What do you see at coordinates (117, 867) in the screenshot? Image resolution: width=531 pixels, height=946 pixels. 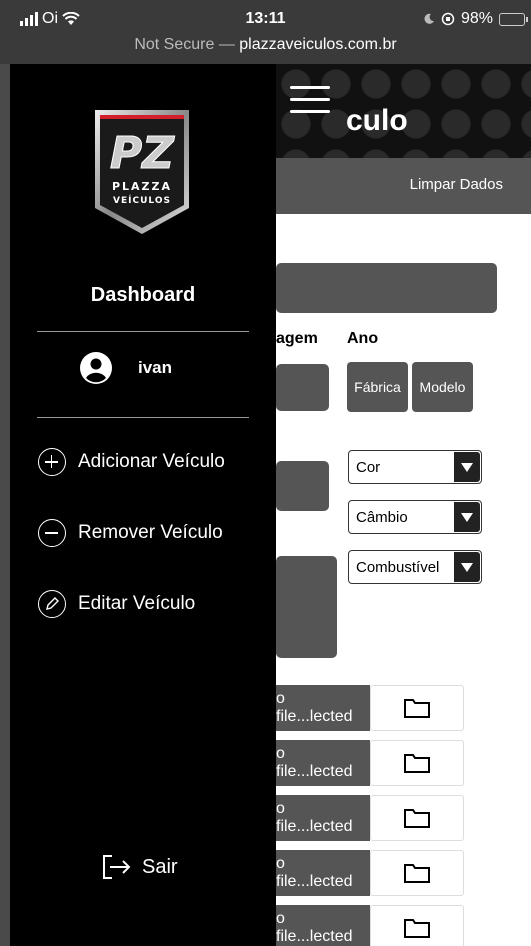 I see `logout-icon` at bounding box center [117, 867].